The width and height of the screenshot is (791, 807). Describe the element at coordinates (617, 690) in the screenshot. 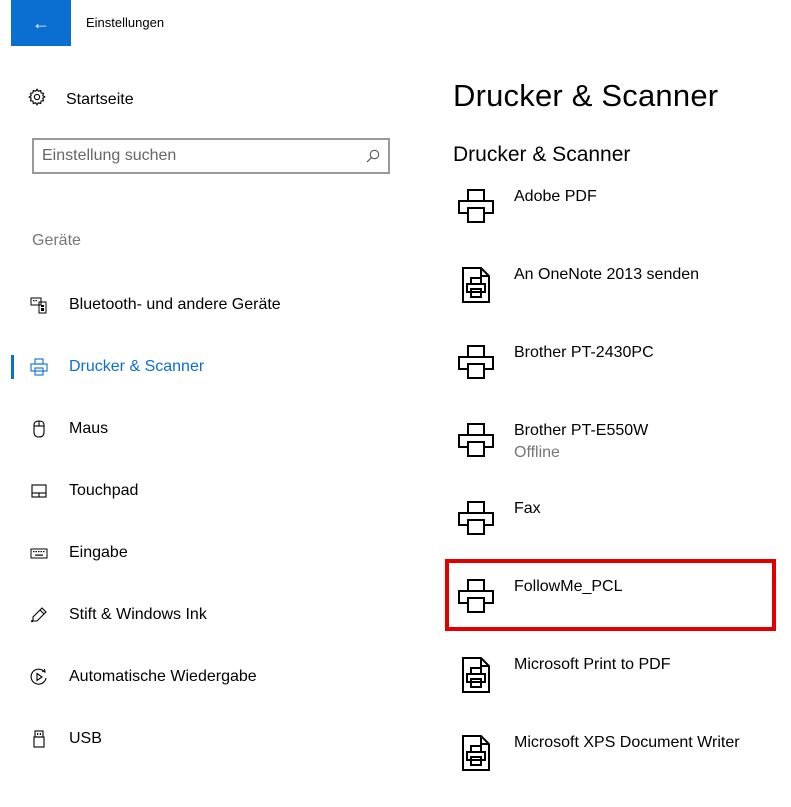

I see `printer-item-ms-print-to-pdf: Microsoft Print to PDF` at that location.